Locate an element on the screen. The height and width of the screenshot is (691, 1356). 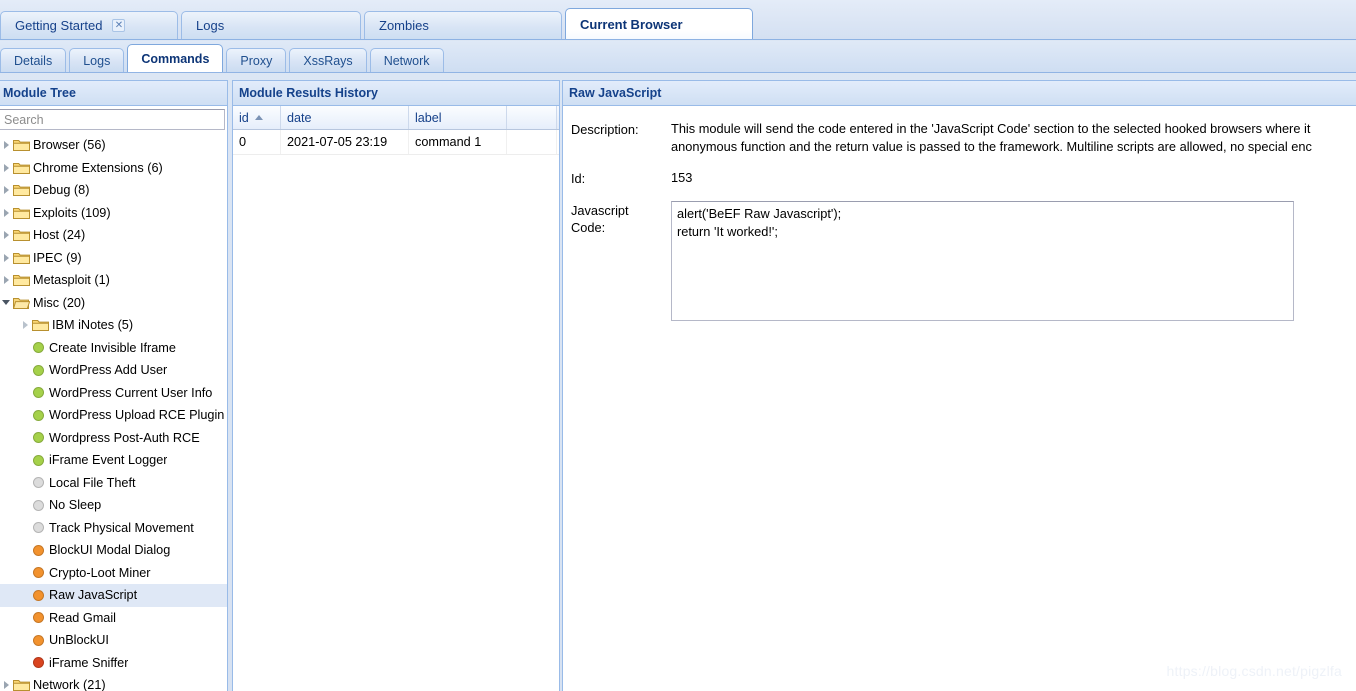
results-grid-rows: 0 2021-07-05 23:19 command 1 is located at coordinates (396, 142).